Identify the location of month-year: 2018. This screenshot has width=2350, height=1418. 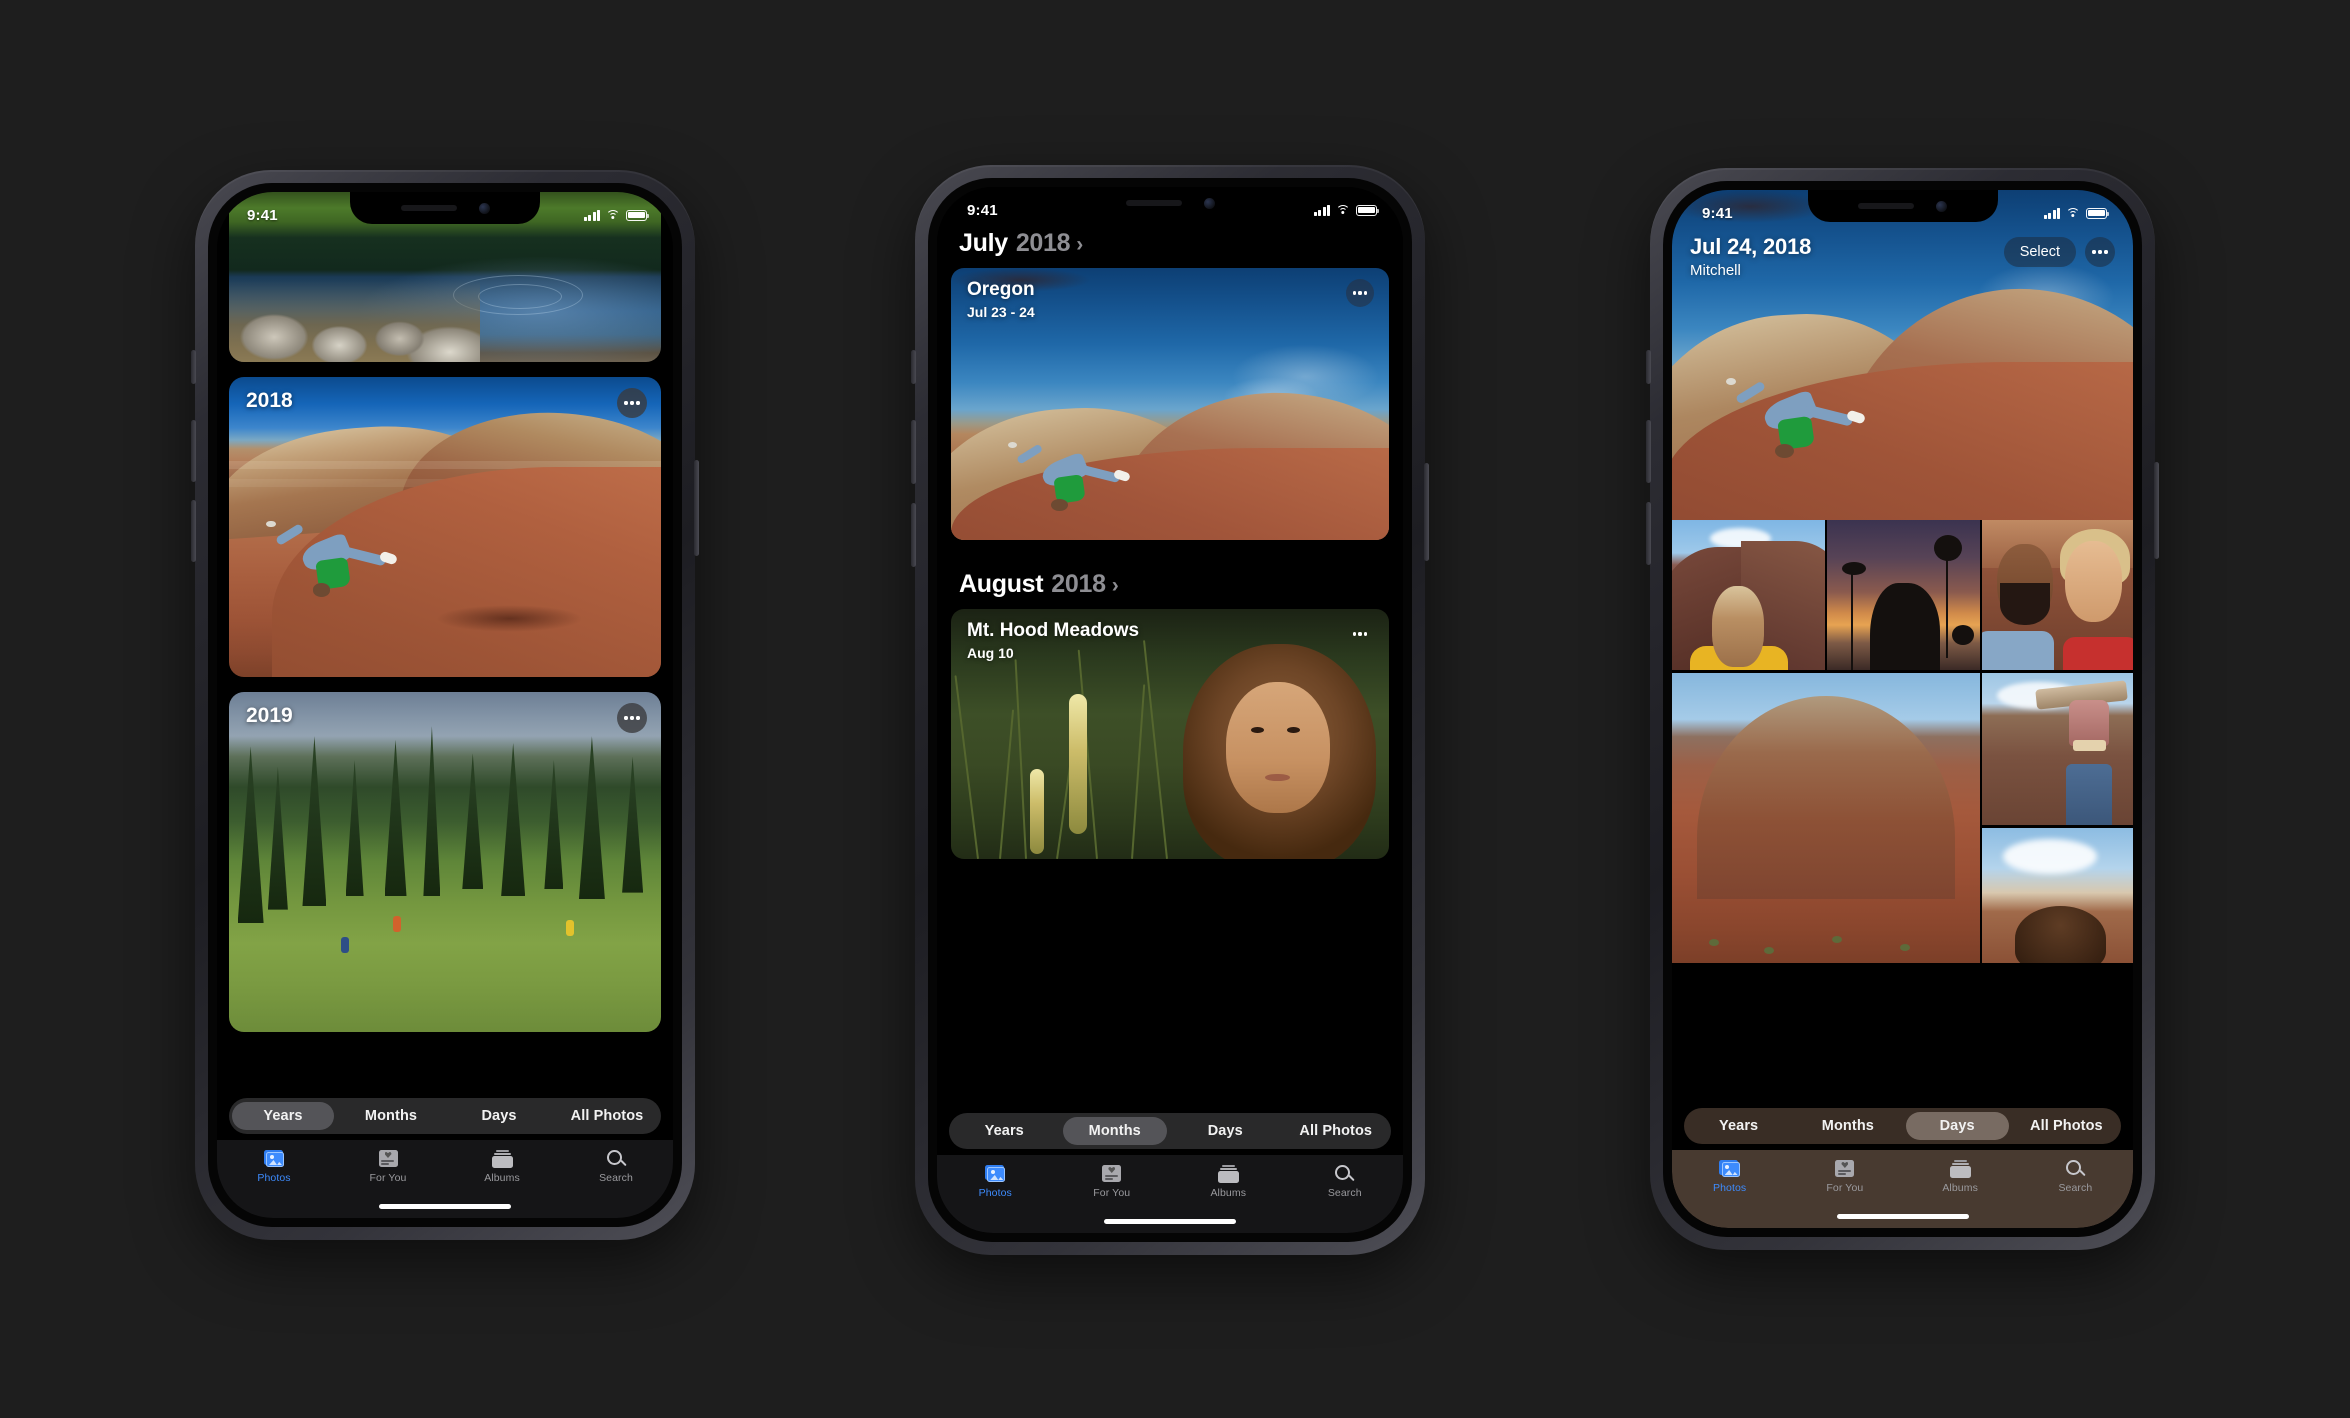
(1043, 243).